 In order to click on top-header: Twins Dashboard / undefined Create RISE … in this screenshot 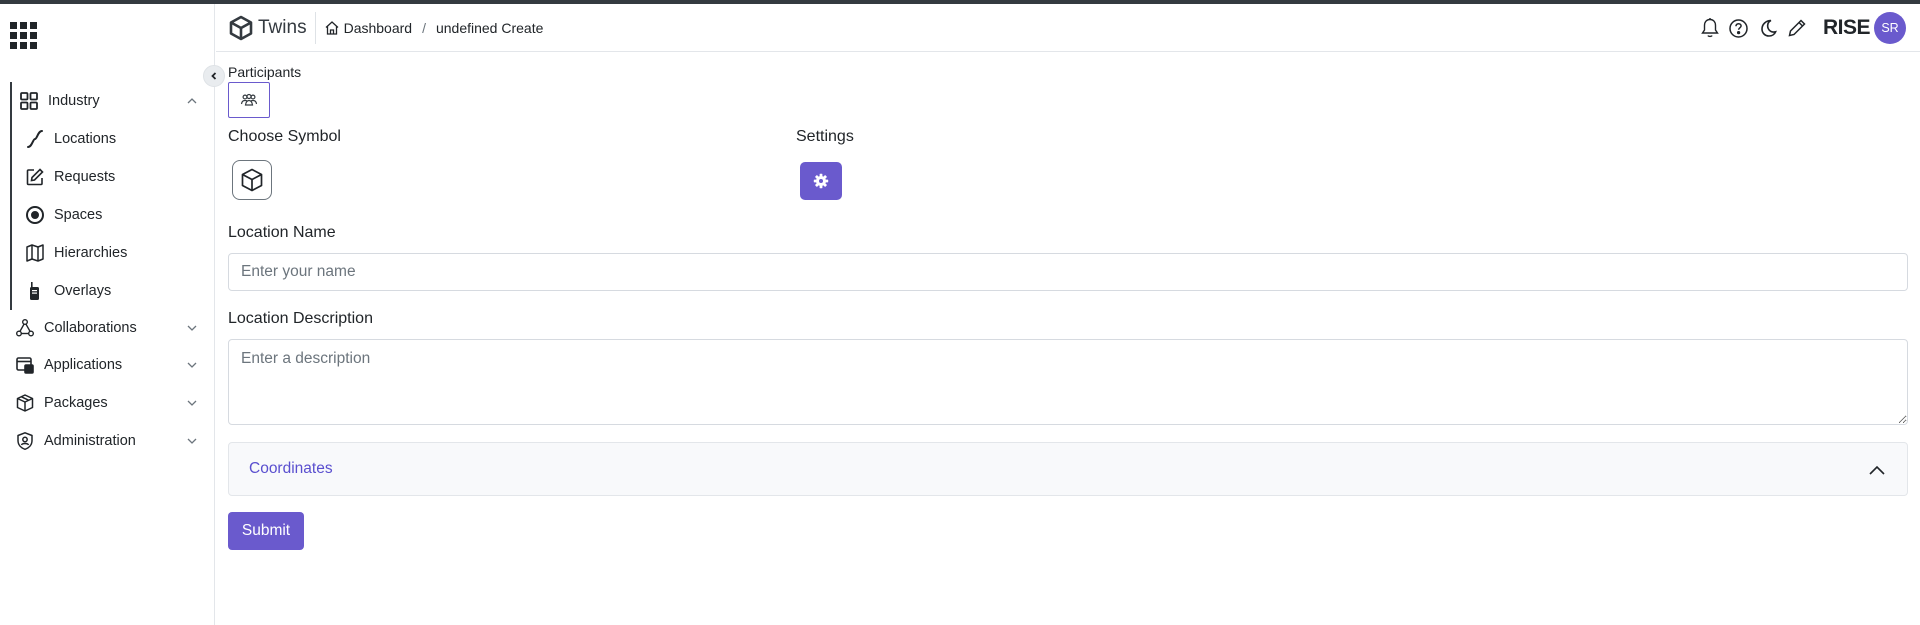, I will do `click(1068, 28)`.